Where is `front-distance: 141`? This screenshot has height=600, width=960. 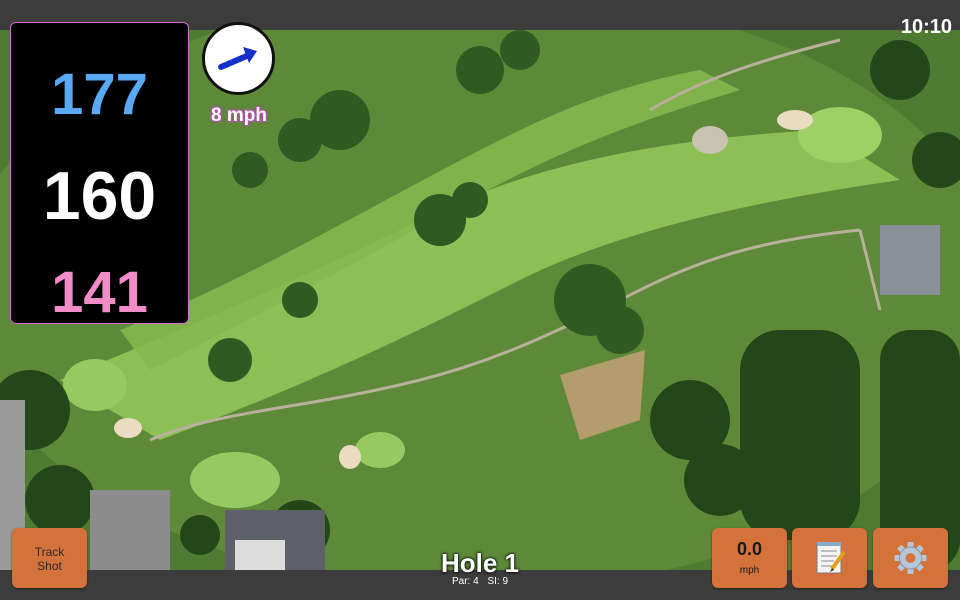
front-distance: 141 is located at coordinates (99, 292).